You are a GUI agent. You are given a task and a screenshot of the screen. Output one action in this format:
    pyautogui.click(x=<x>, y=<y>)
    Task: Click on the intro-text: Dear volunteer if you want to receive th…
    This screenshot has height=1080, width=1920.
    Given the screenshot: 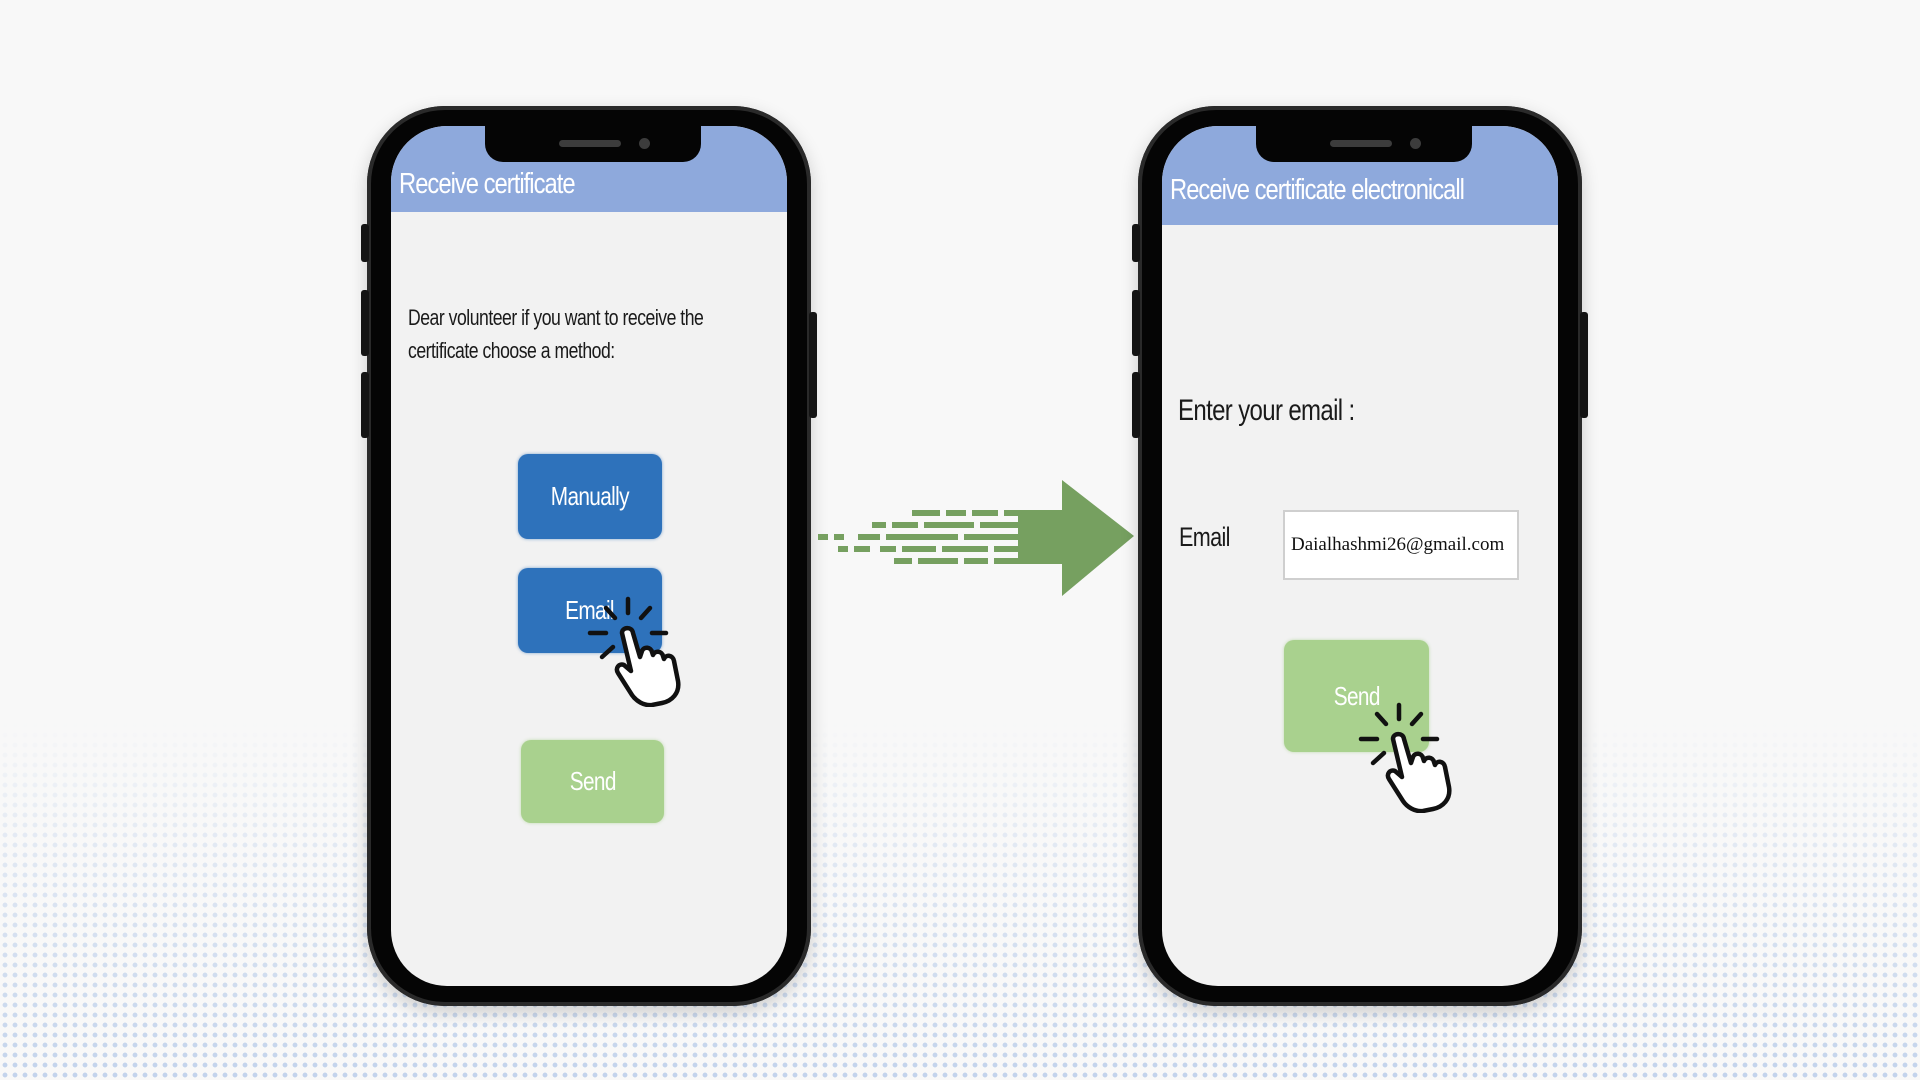 What is the action you would take?
    pyautogui.click(x=556, y=334)
    